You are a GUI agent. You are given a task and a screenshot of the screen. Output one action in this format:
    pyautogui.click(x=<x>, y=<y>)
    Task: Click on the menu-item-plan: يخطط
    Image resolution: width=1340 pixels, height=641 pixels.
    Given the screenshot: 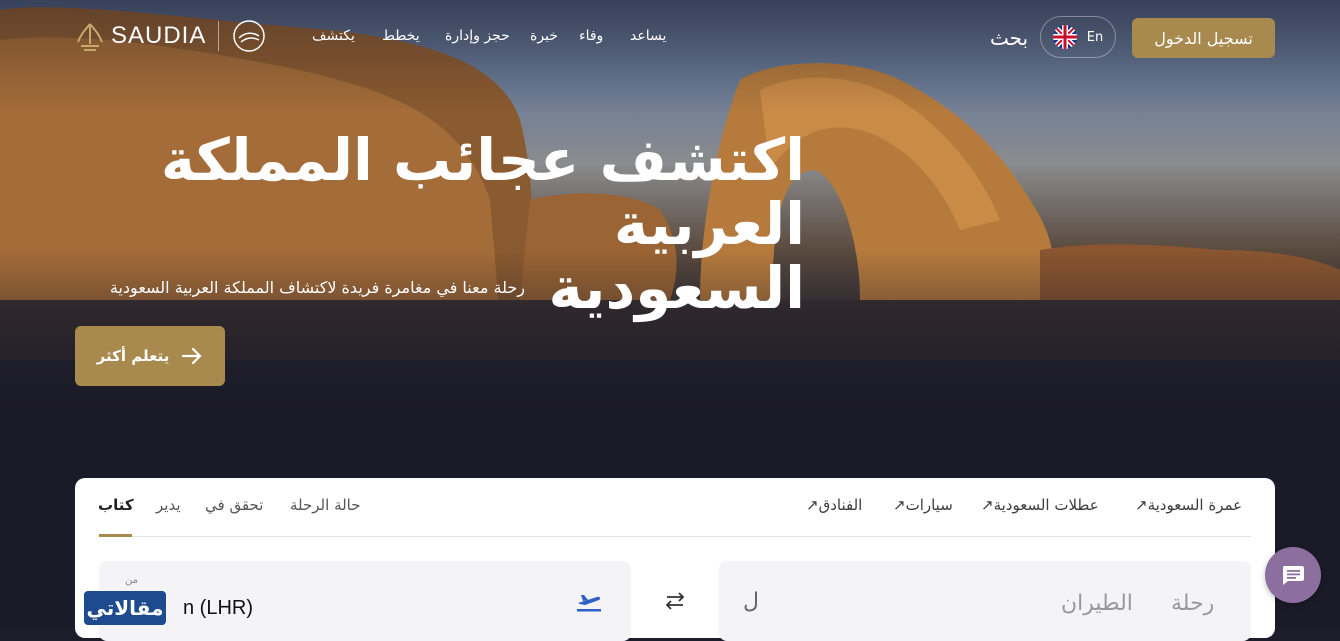 What is the action you would take?
    pyautogui.click(x=401, y=36)
    